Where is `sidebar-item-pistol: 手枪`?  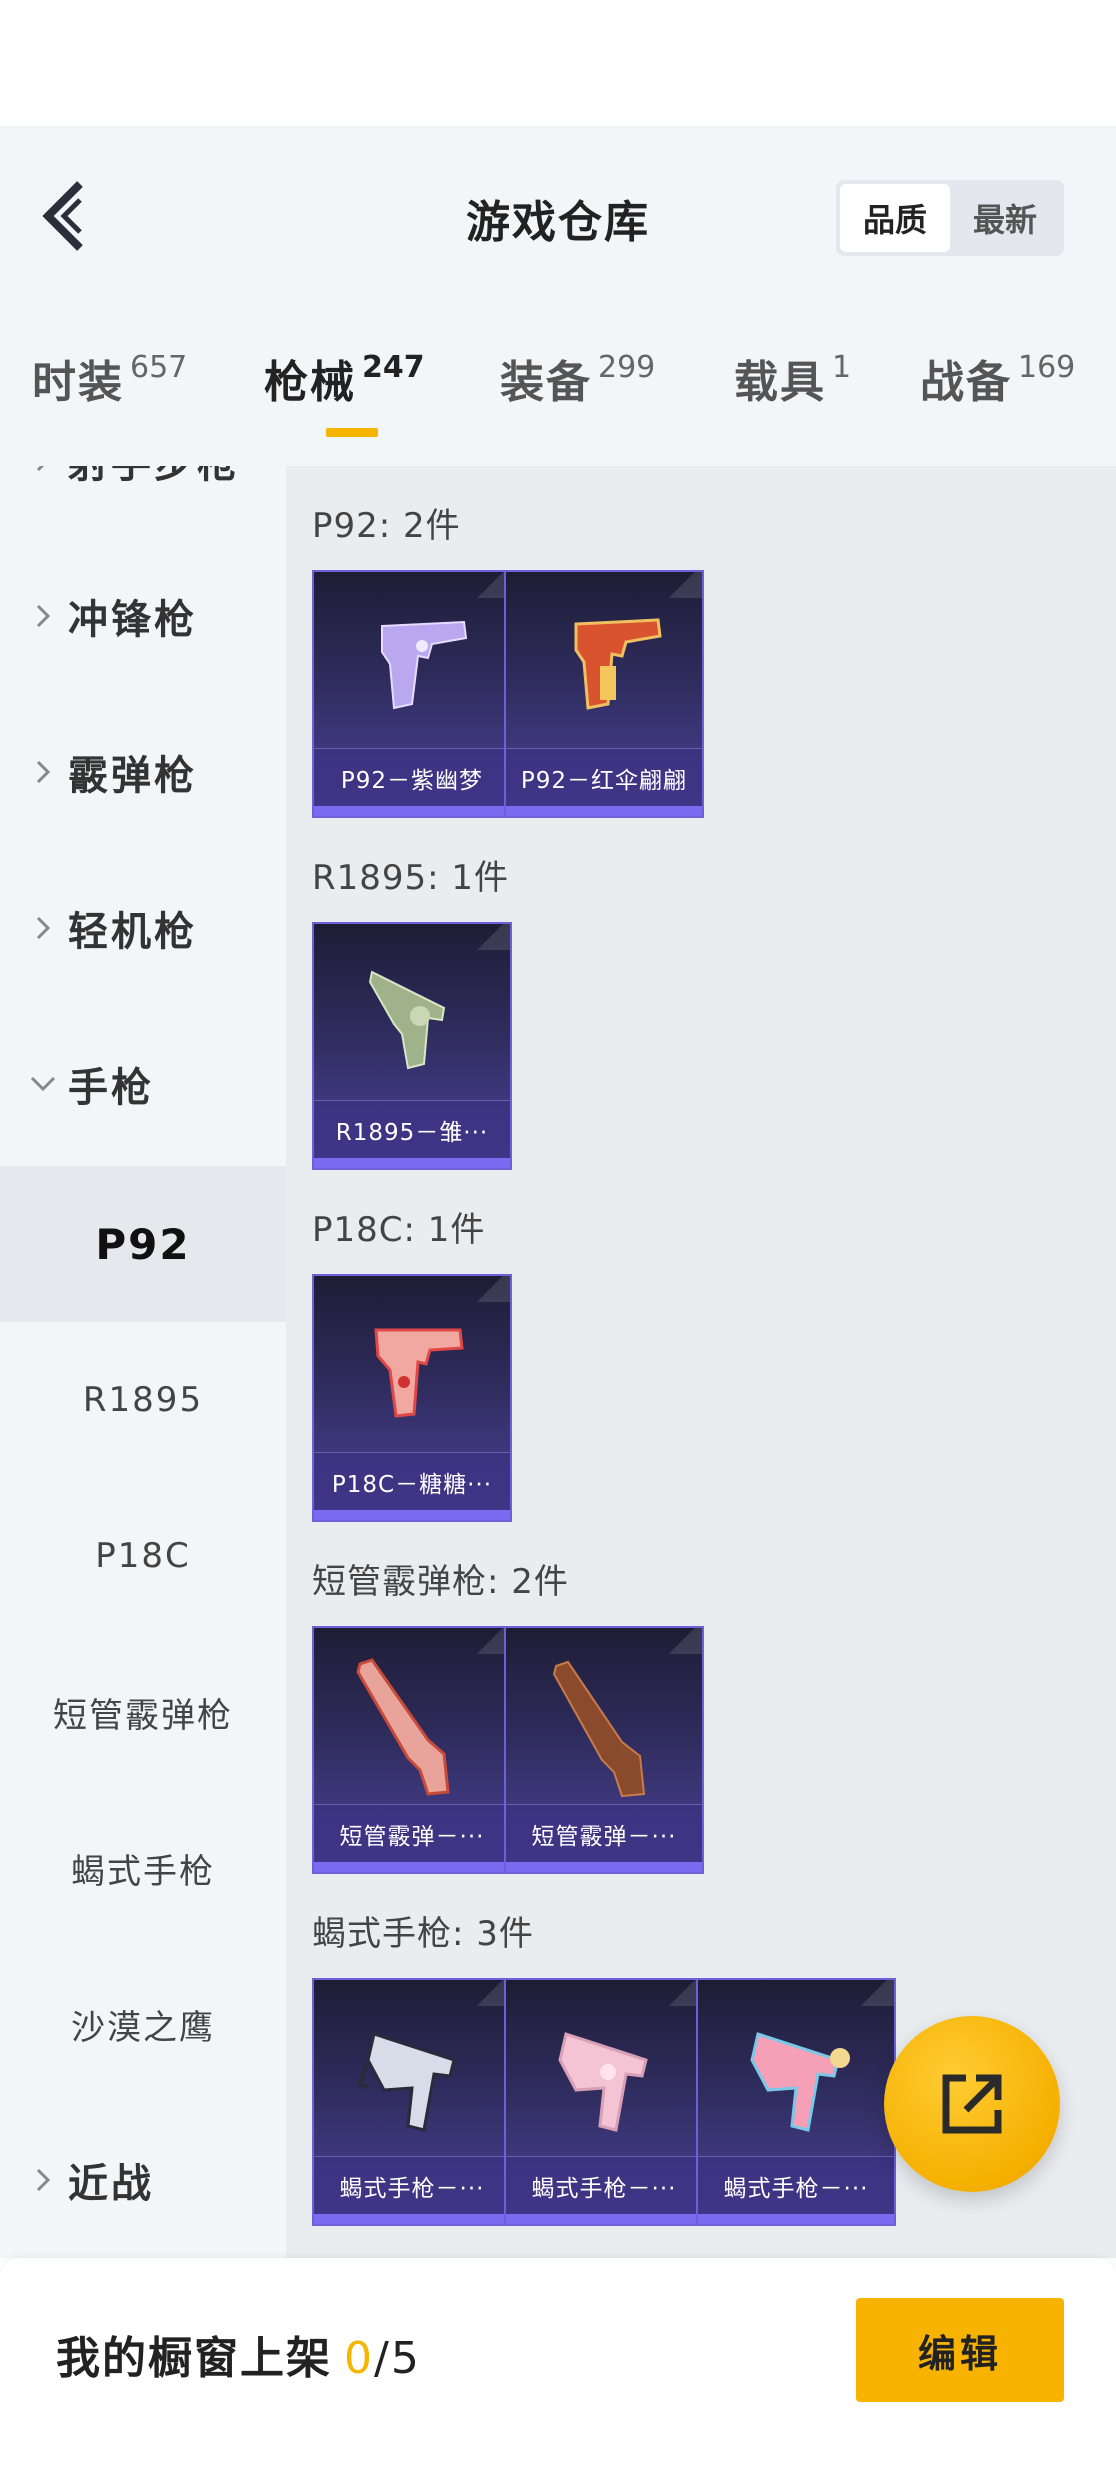 sidebar-item-pistol: 手枪 is located at coordinates (143, 1084).